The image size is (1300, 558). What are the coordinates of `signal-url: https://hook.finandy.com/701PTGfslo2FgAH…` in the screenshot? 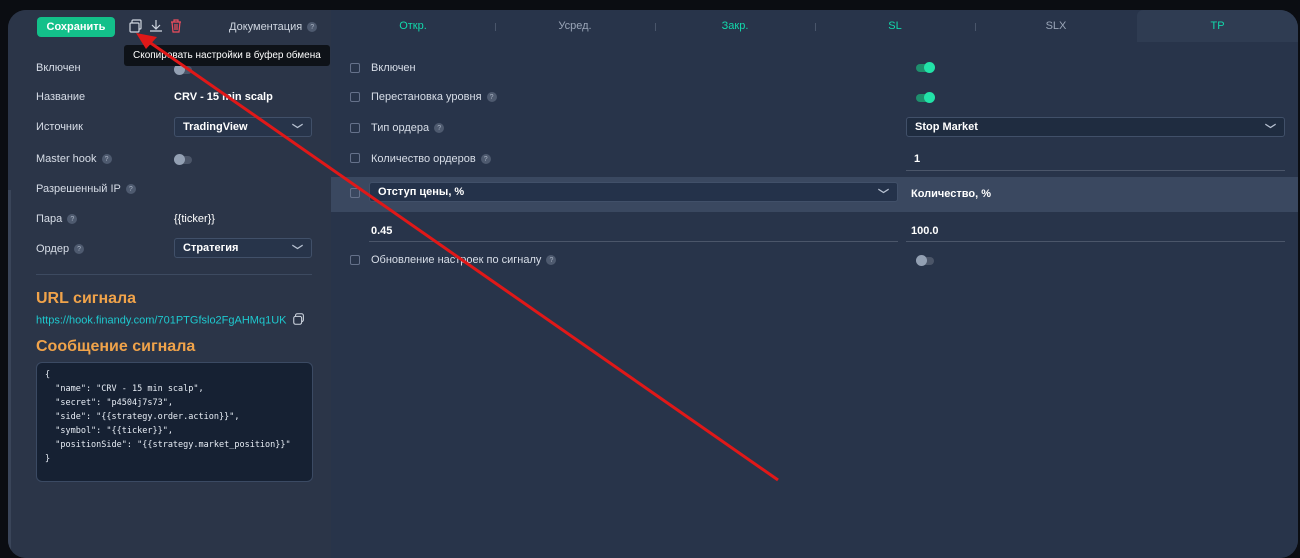 It's located at (171, 320).